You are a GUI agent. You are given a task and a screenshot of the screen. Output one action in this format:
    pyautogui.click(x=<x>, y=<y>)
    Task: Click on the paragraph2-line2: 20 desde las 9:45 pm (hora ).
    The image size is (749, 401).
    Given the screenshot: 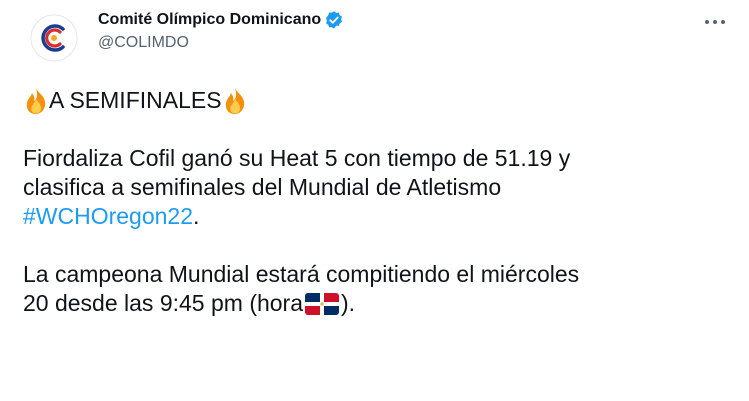 What is the action you would take?
    pyautogui.click(x=380, y=303)
    